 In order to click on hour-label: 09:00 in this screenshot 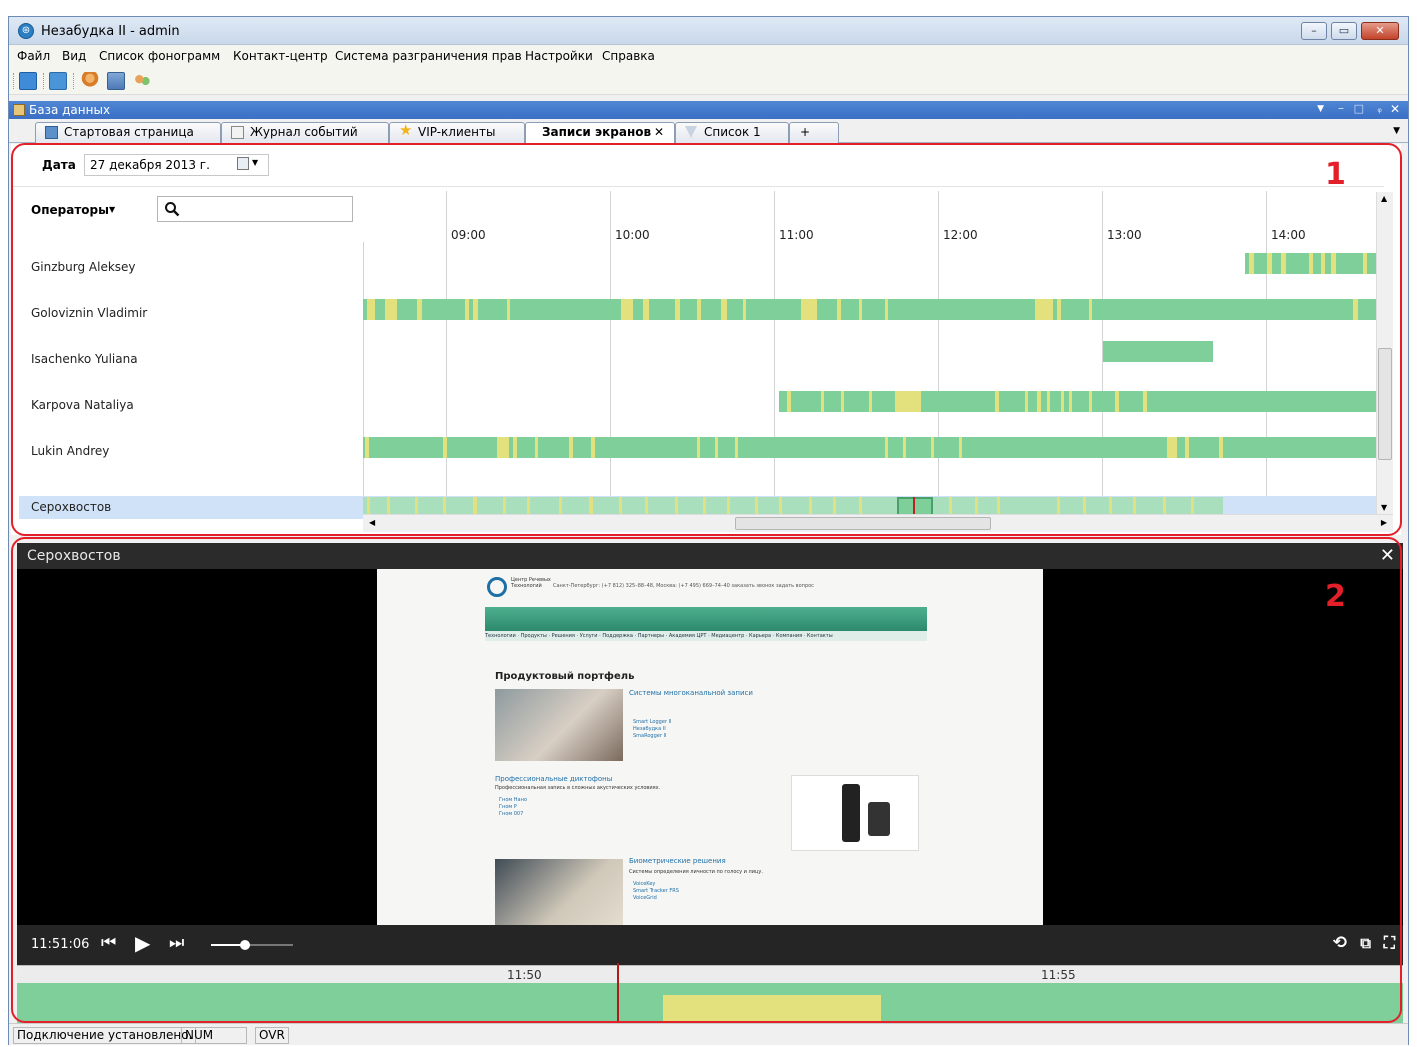, I will do `click(468, 235)`.